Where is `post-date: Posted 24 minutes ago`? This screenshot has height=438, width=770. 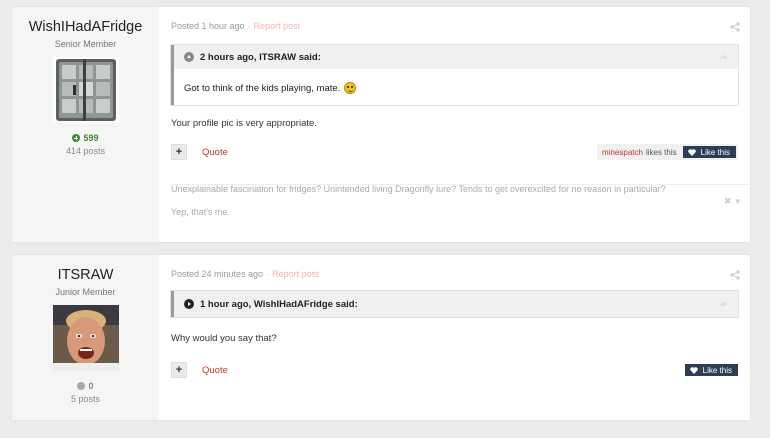
post-date: Posted 24 minutes ago is located at coordinates (217, 274).